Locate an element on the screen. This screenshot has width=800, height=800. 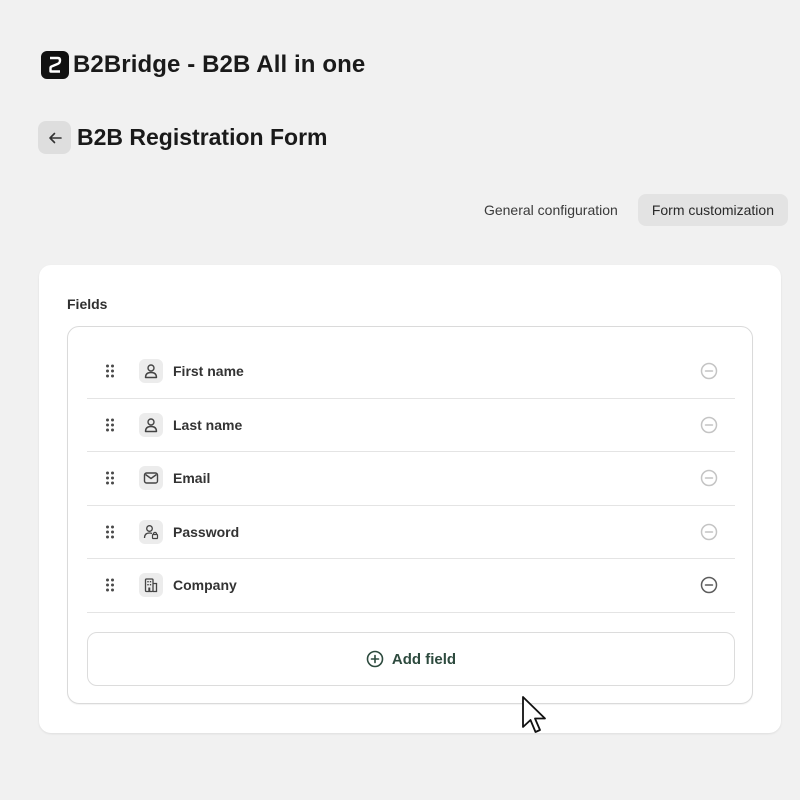
tab-bar: General configuration Form customization is located at coordinates (629, 210).